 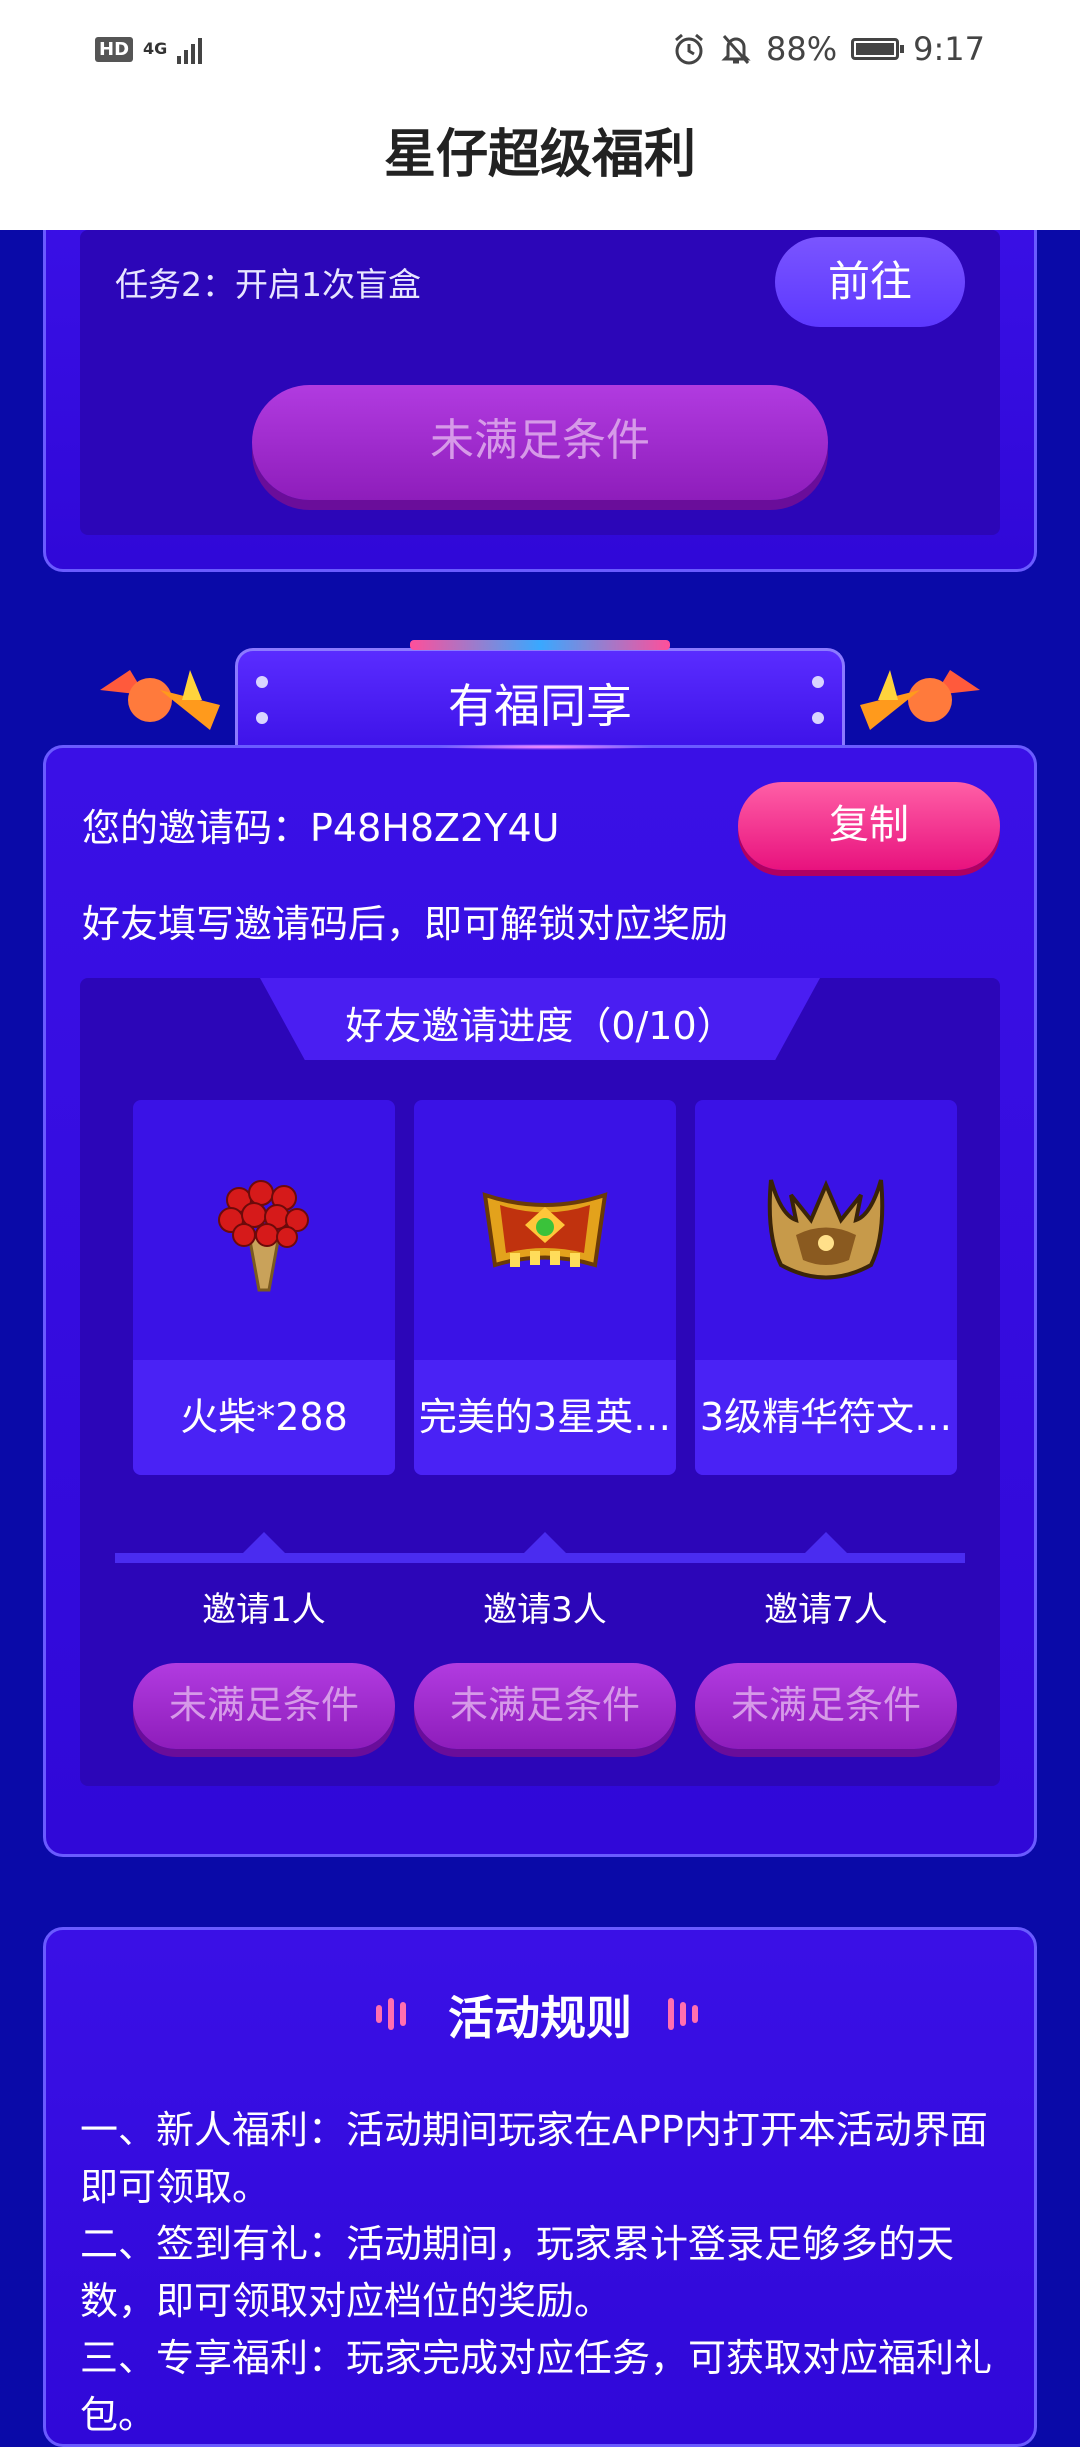 I want to click on invite-code-label: 您的邀请码：P48H8Z2Y4U, so click(x=321, y=828).